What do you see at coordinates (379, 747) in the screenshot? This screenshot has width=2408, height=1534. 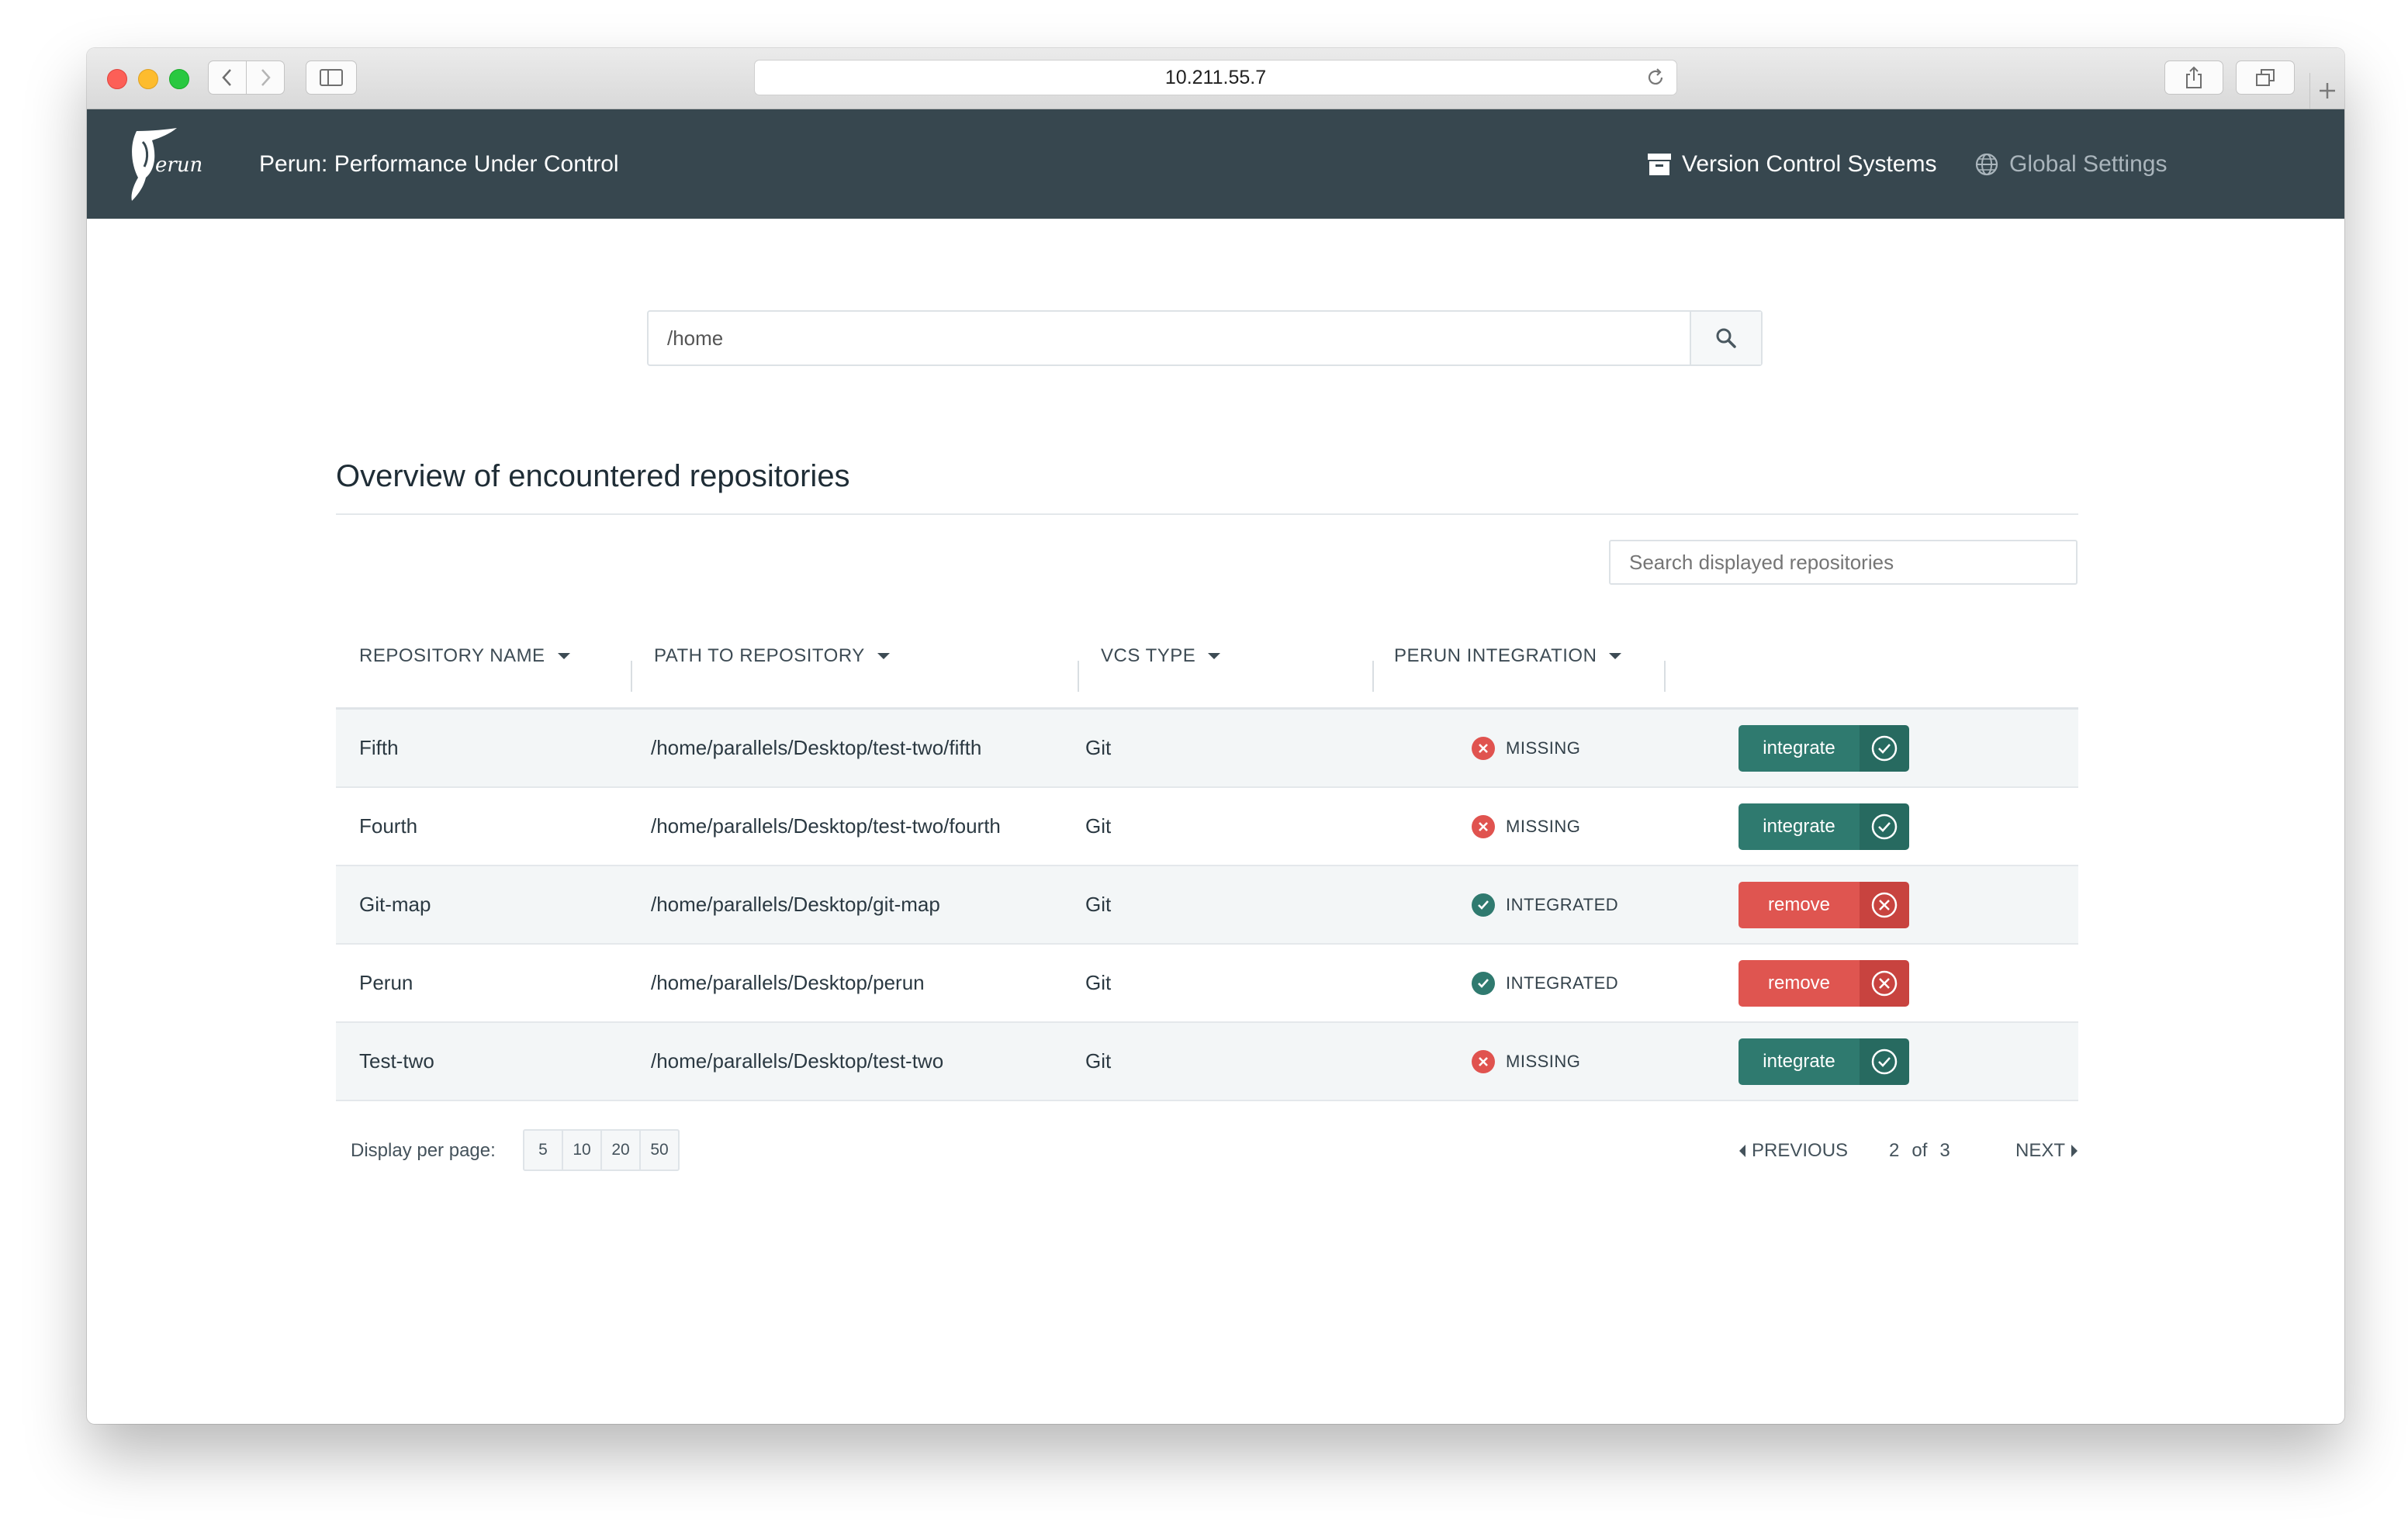 I see `repository-name: Fifth` at bounding box center [379, 747].